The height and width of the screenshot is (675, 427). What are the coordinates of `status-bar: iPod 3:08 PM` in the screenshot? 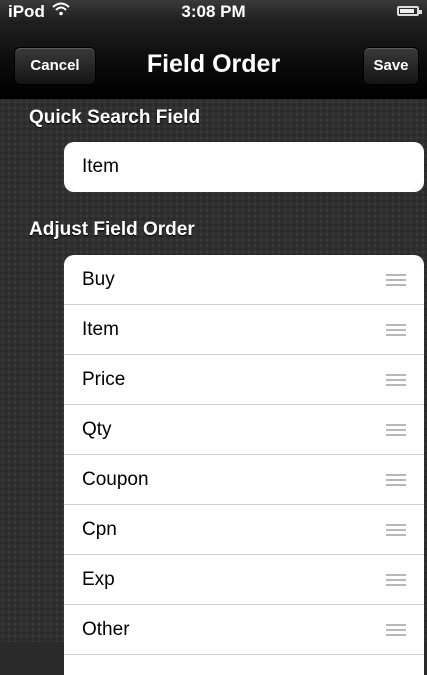 It's located at (213, 12).